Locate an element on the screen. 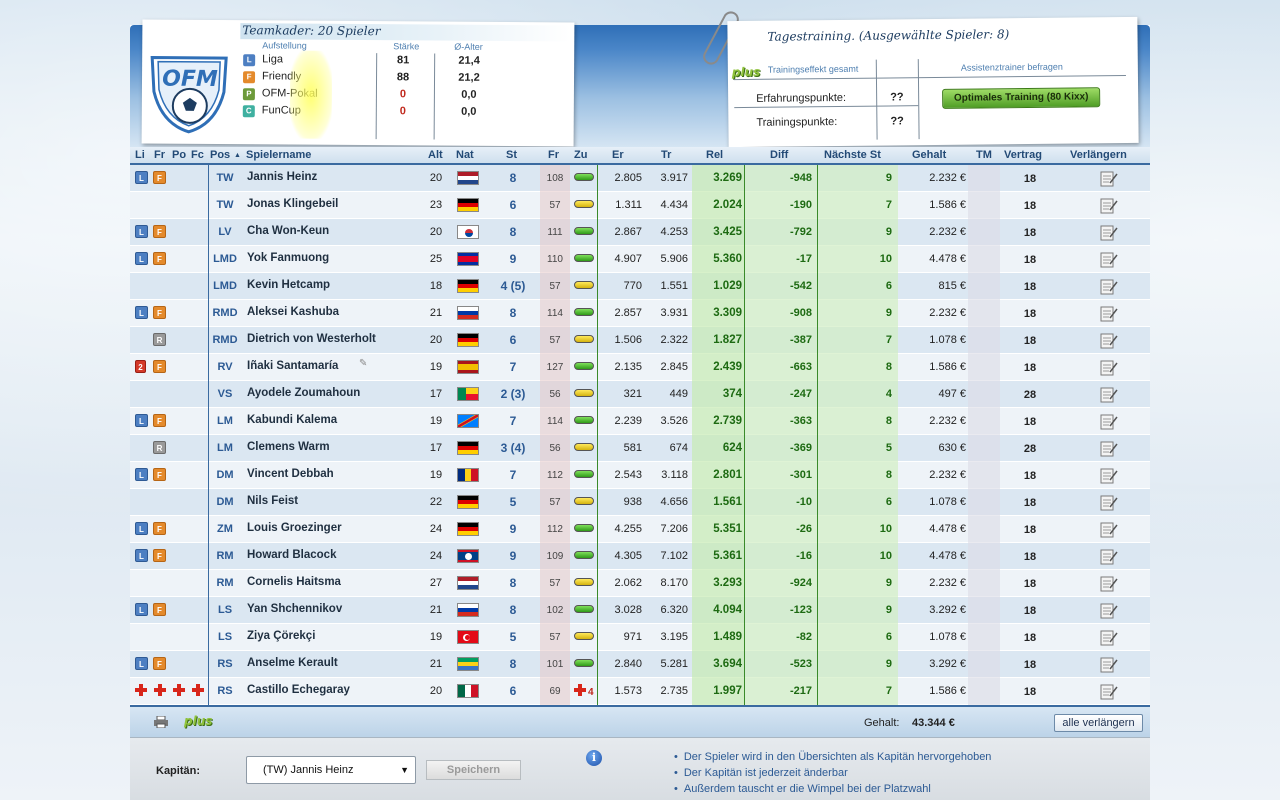 This screenshot has height=800, width=1280. player-name: Jonas Klingebeil is located at coordinates (292, 204).